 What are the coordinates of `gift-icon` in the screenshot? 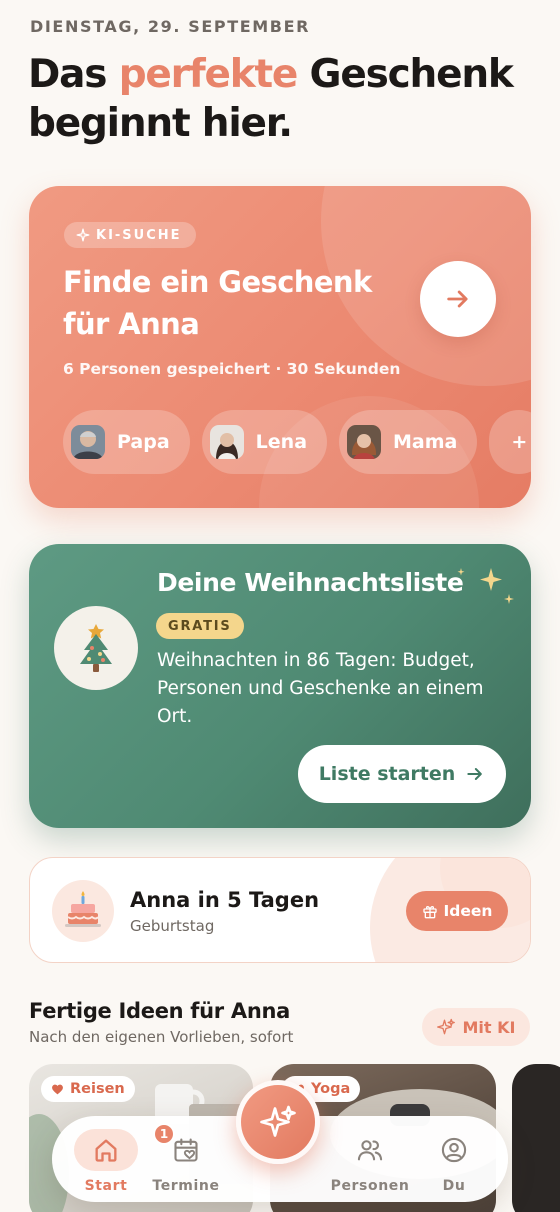 It's located at (429, 912).